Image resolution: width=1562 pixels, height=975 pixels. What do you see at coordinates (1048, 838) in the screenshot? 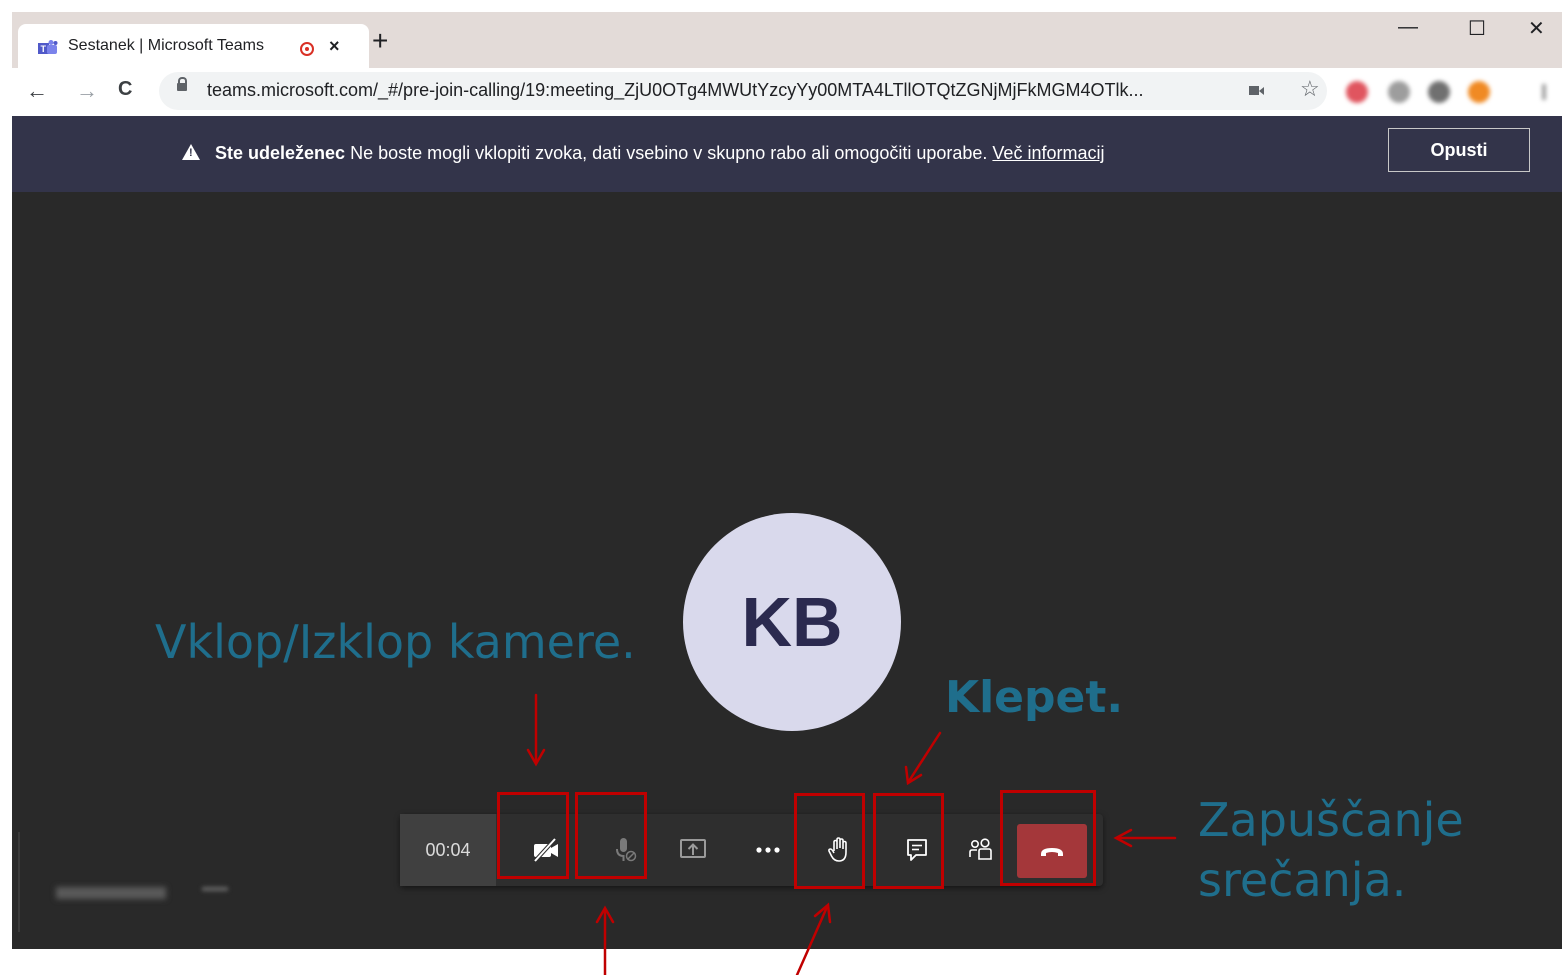
I see `highlight-hang-up` at bounding box center [1048, 838].